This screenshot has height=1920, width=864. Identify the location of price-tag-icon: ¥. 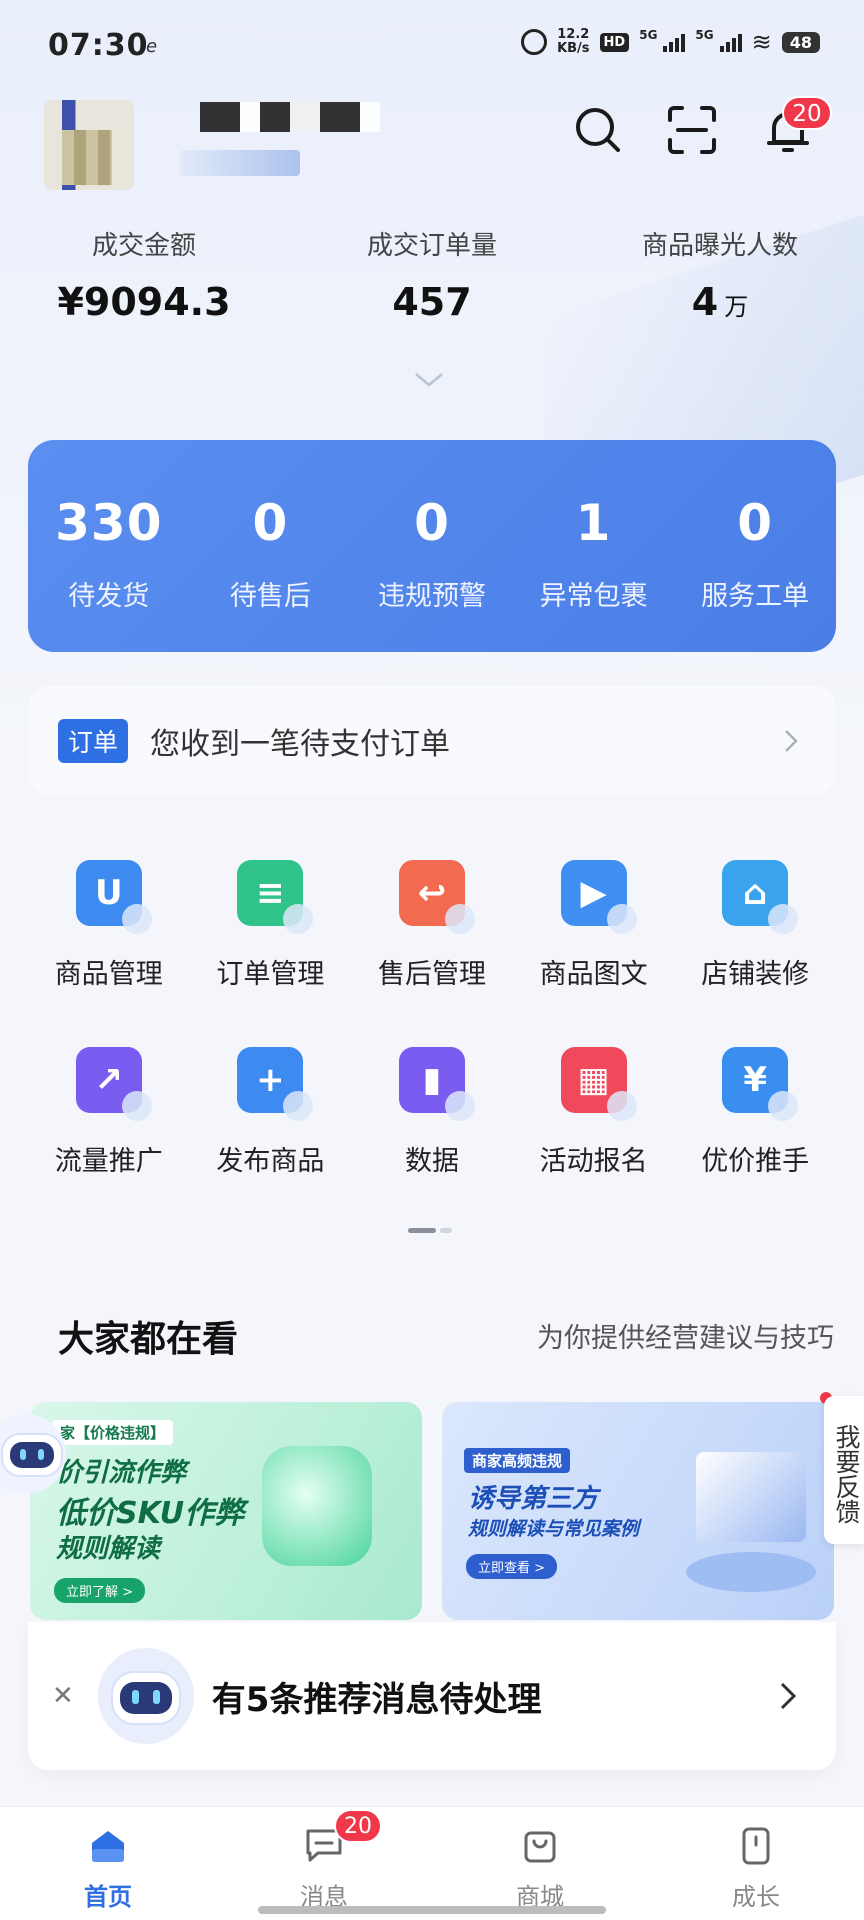
(760, 1084).